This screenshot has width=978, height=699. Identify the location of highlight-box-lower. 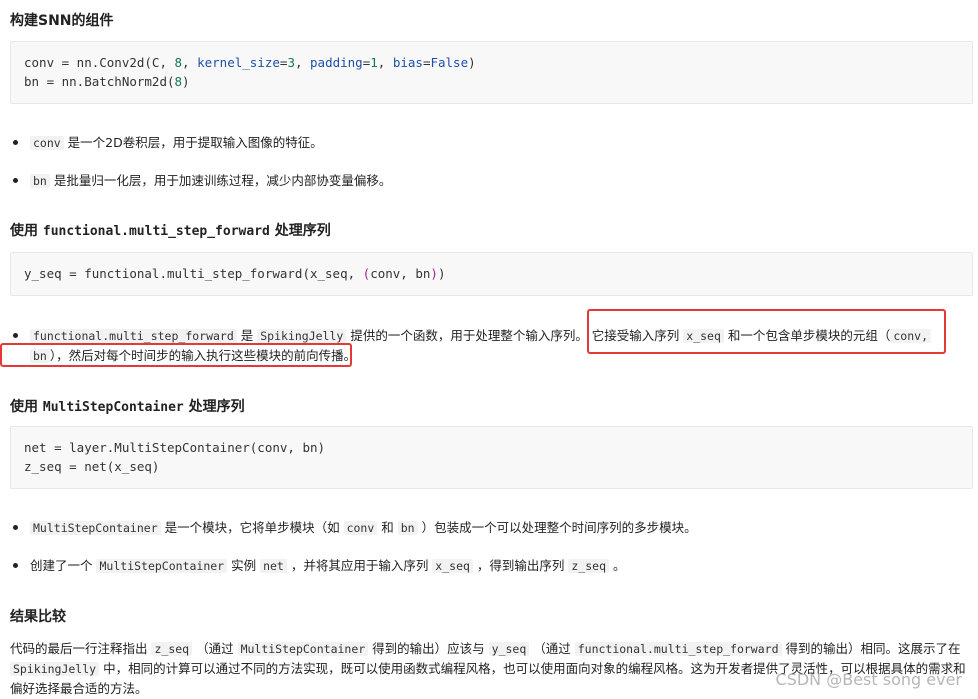
(176, 355).